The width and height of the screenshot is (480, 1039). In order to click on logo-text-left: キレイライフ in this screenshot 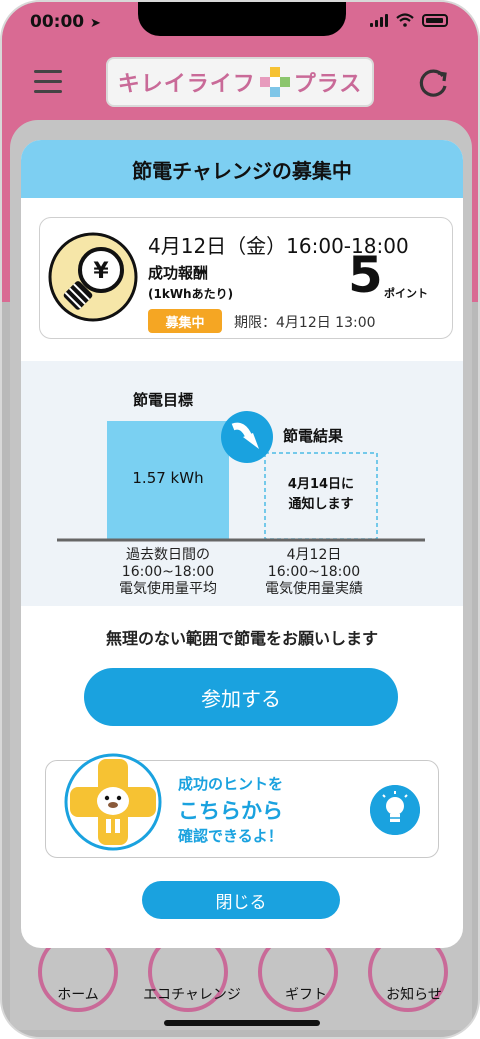, I will do `click(186, 84)`.